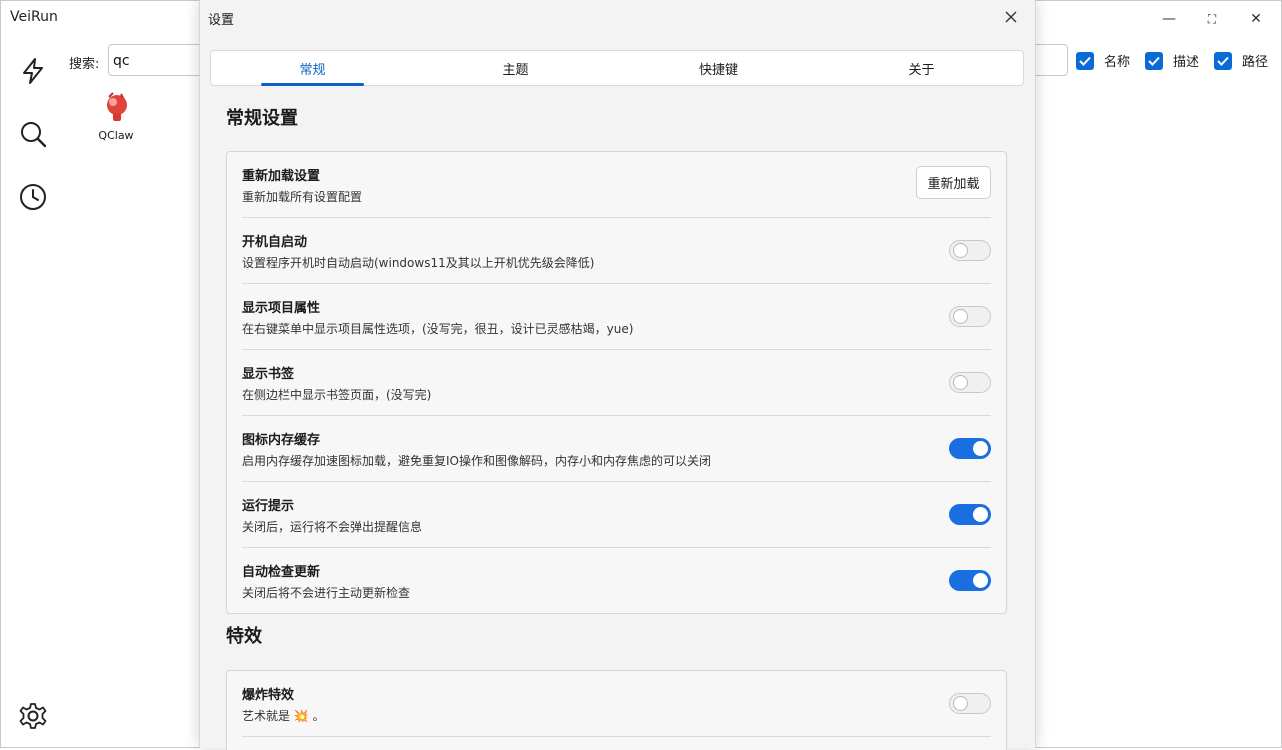 The width and height of the screenshot is (1282, 750). I want to click on dialog-title: 设置, so click(221, 20).